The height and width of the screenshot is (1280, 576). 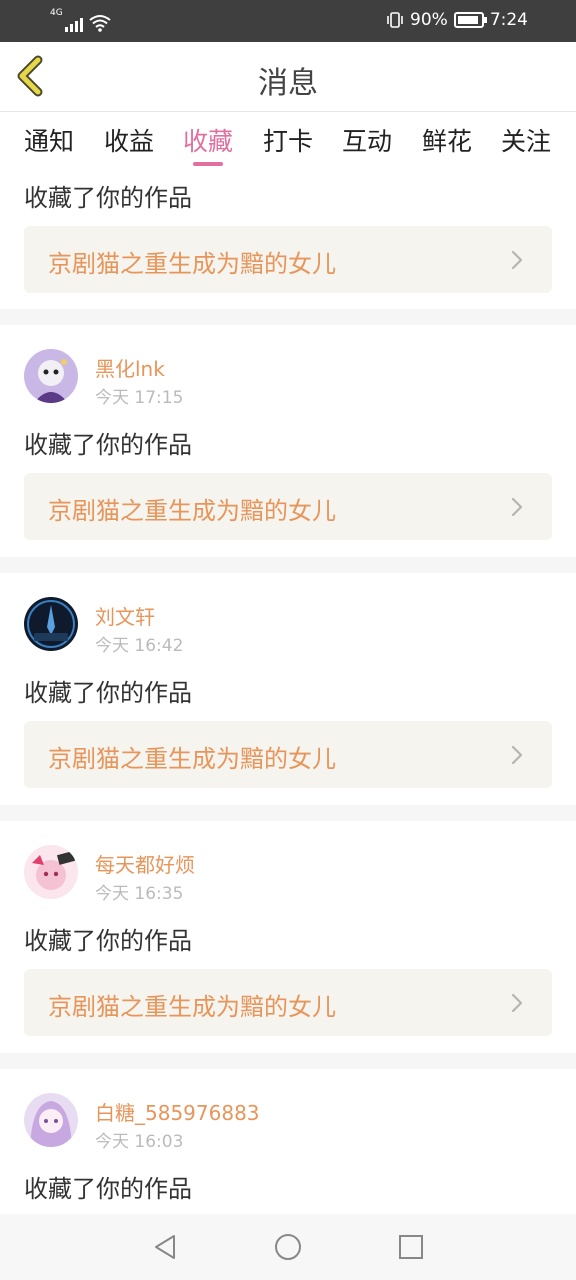 I want to click on recents-square-icon, so click(x=411, y=1247).